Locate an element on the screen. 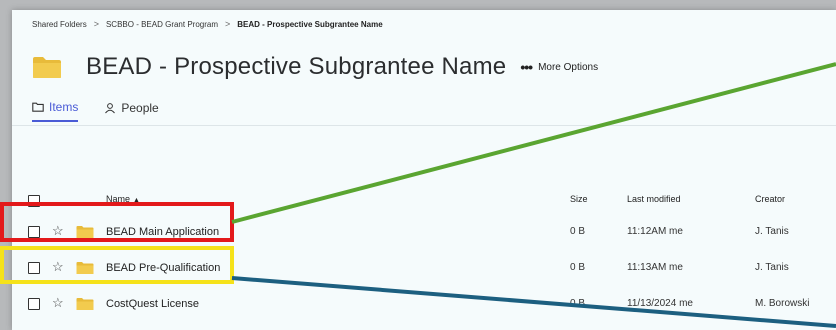 This screenshot has height=330, width=836. tab-bar: Items People is located at coordinates (95, 111).